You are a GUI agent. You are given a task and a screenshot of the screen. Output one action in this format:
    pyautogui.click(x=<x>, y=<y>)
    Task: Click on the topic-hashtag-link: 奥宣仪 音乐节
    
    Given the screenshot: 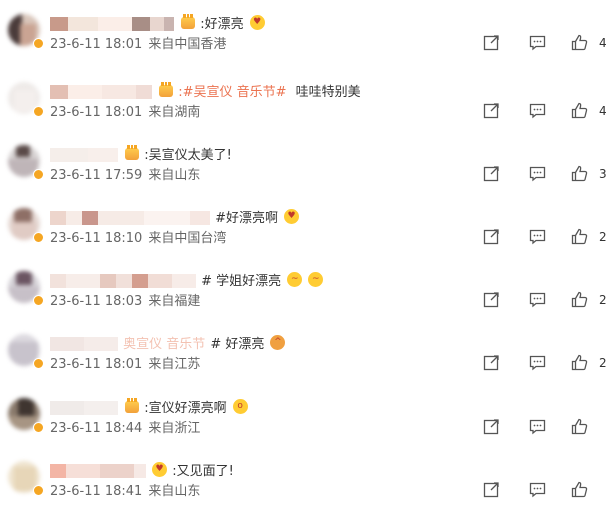 What is the action you would take?
    pyautogui.click(x=164, y=344)
    